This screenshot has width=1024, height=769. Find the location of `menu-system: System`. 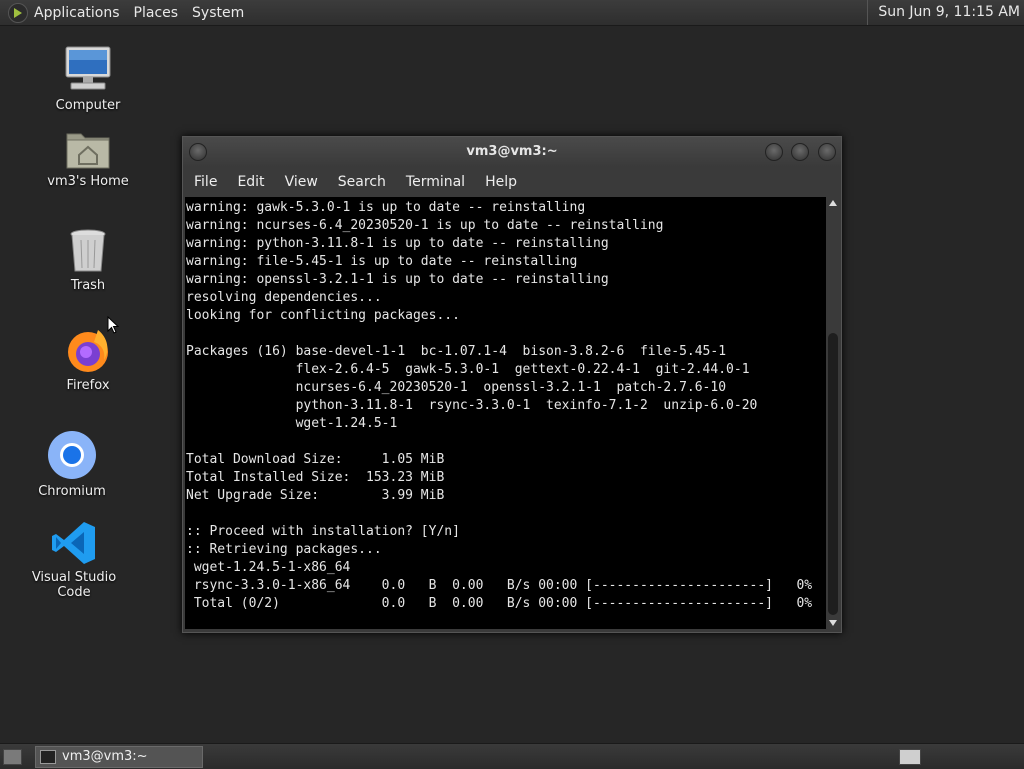

menu-system: System is located at coordinates (218, 13).